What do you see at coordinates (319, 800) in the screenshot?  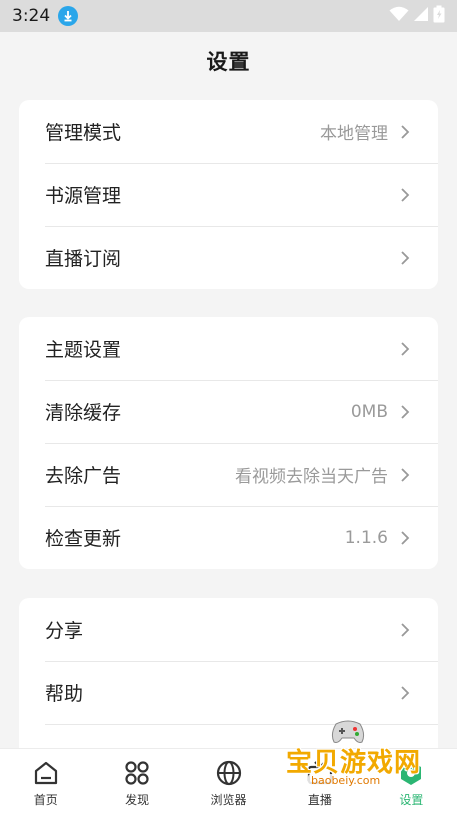 I see `tab-label: 直播` at bounding box center [319, 800].